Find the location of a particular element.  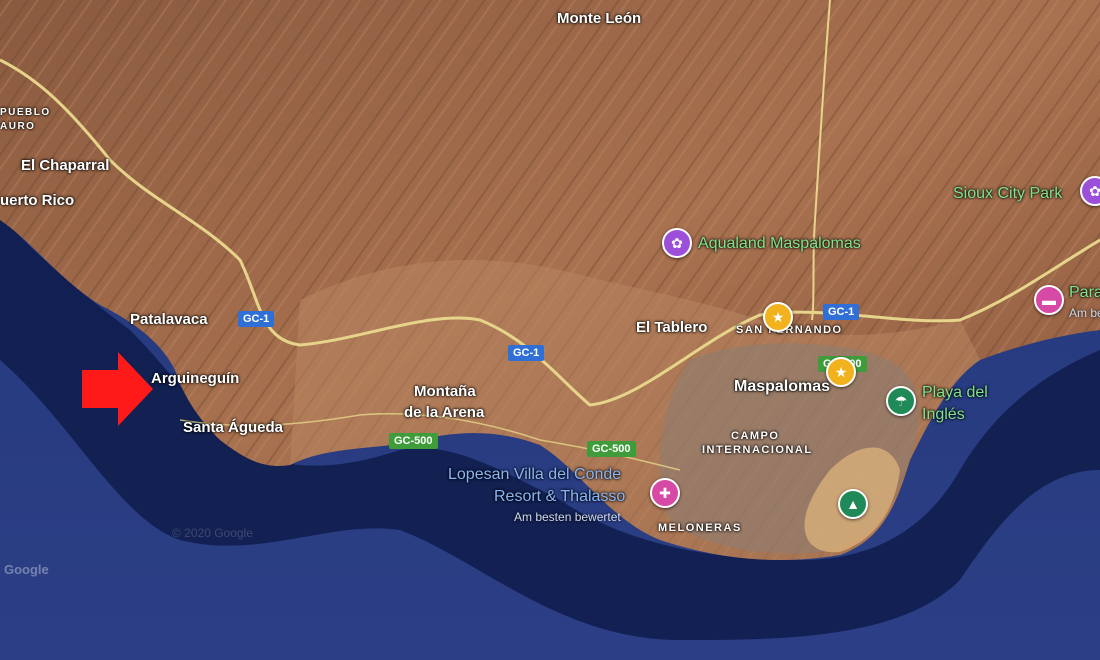

poi-label-lopesan: Lopesan Villa del Conde is located at coordinates (534, 475).